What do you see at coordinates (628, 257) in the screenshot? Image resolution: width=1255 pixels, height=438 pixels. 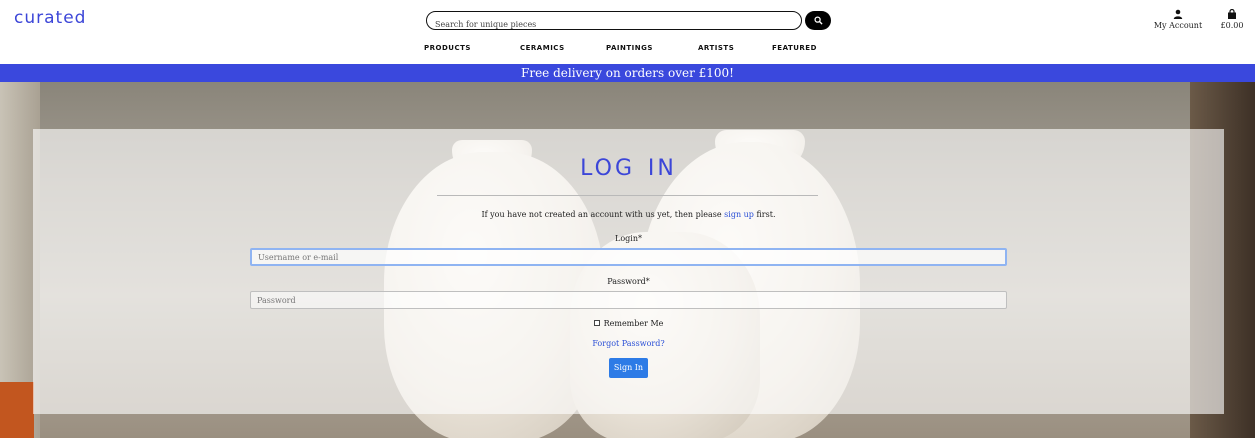 I see `login-field` at bounding box center [628, 257].